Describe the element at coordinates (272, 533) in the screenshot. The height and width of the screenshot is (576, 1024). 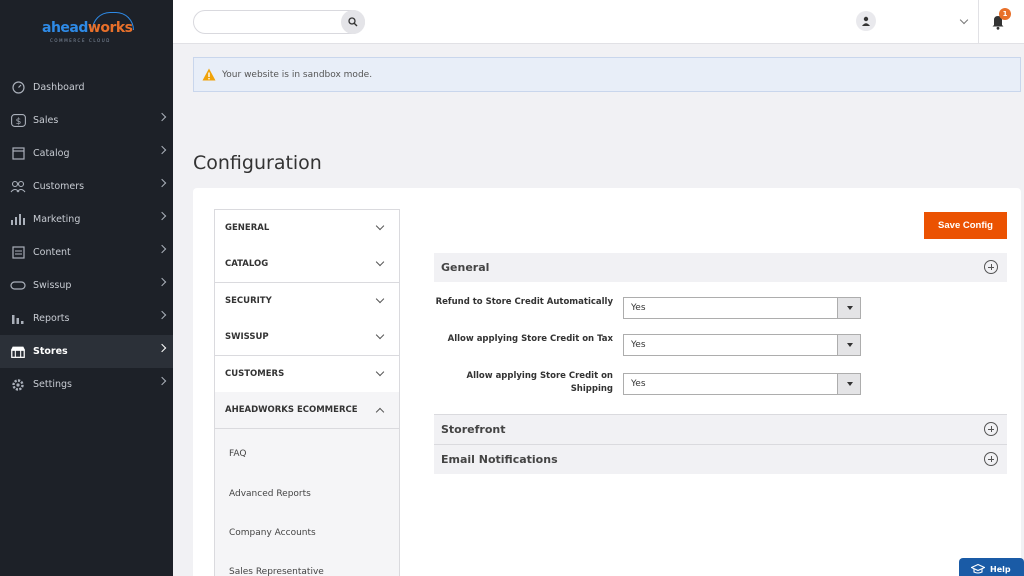
I see `subtab-company-accounts: Company Accounts` at that location.